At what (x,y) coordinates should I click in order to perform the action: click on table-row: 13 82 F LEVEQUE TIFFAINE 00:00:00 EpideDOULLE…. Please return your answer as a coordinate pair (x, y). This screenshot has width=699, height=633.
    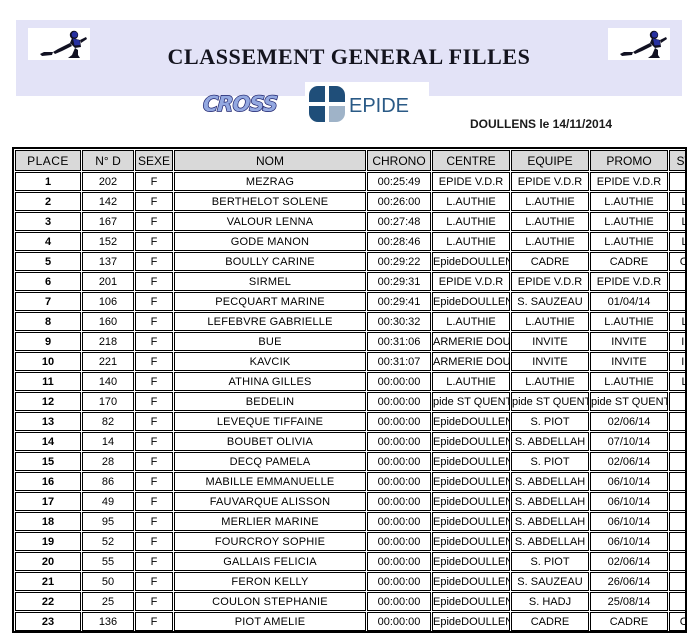
    Looking at the image, I should click on (350, 421).